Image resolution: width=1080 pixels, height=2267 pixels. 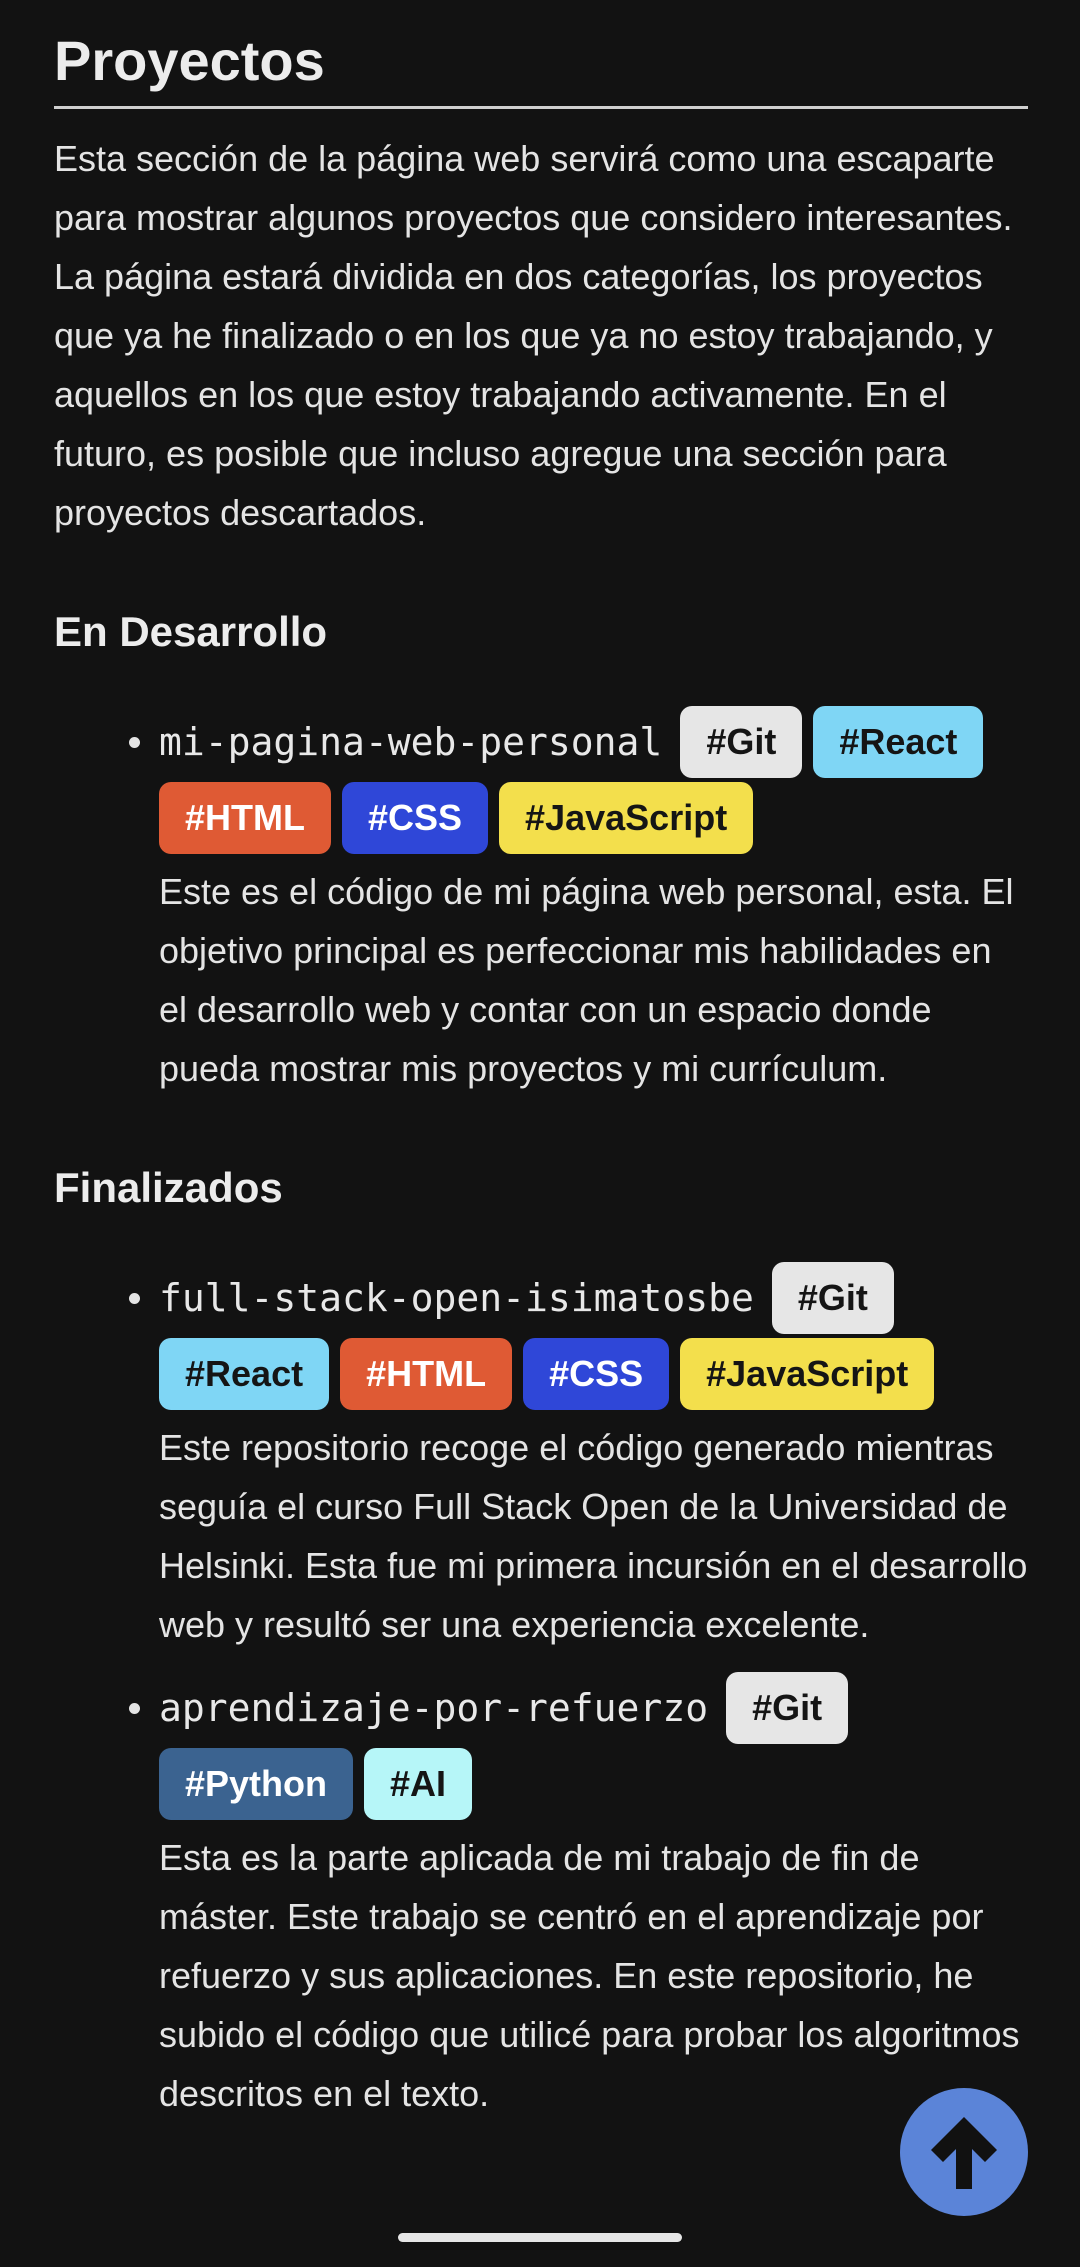 What do you see at coordinates (540, 2237) in the screenshot?
I see `navigation-gesture-bar` at bounding box center [540, 2237].